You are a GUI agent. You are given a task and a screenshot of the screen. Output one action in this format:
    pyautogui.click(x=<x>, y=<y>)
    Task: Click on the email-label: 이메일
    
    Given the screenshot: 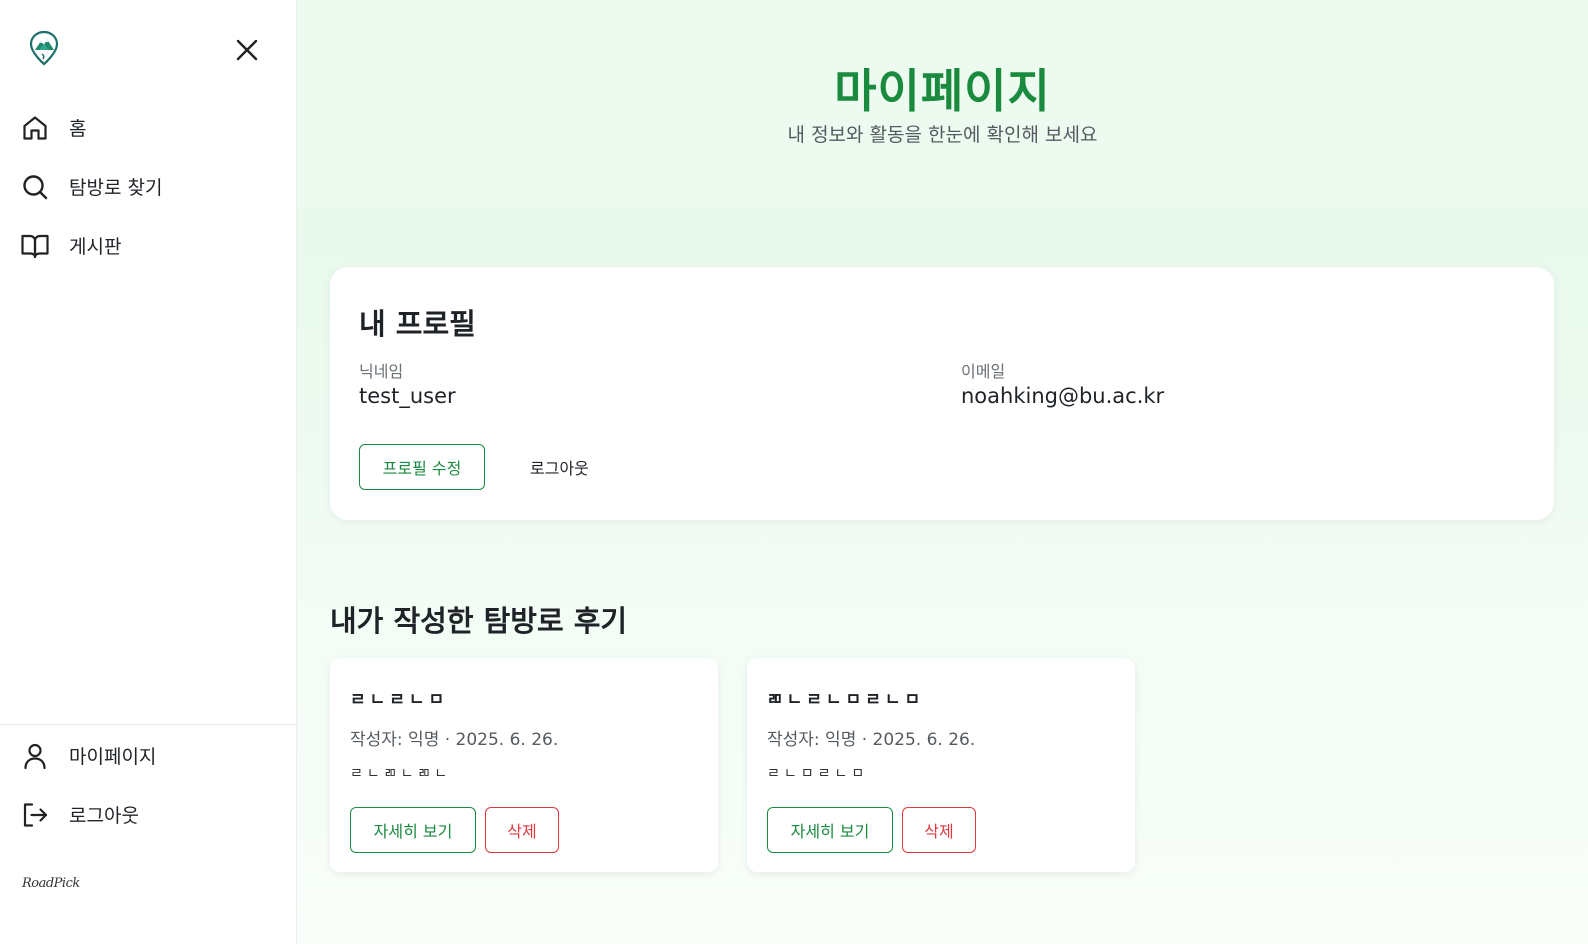 What is the action you would take?
    pyautogui.click(x=983, y=371)
    